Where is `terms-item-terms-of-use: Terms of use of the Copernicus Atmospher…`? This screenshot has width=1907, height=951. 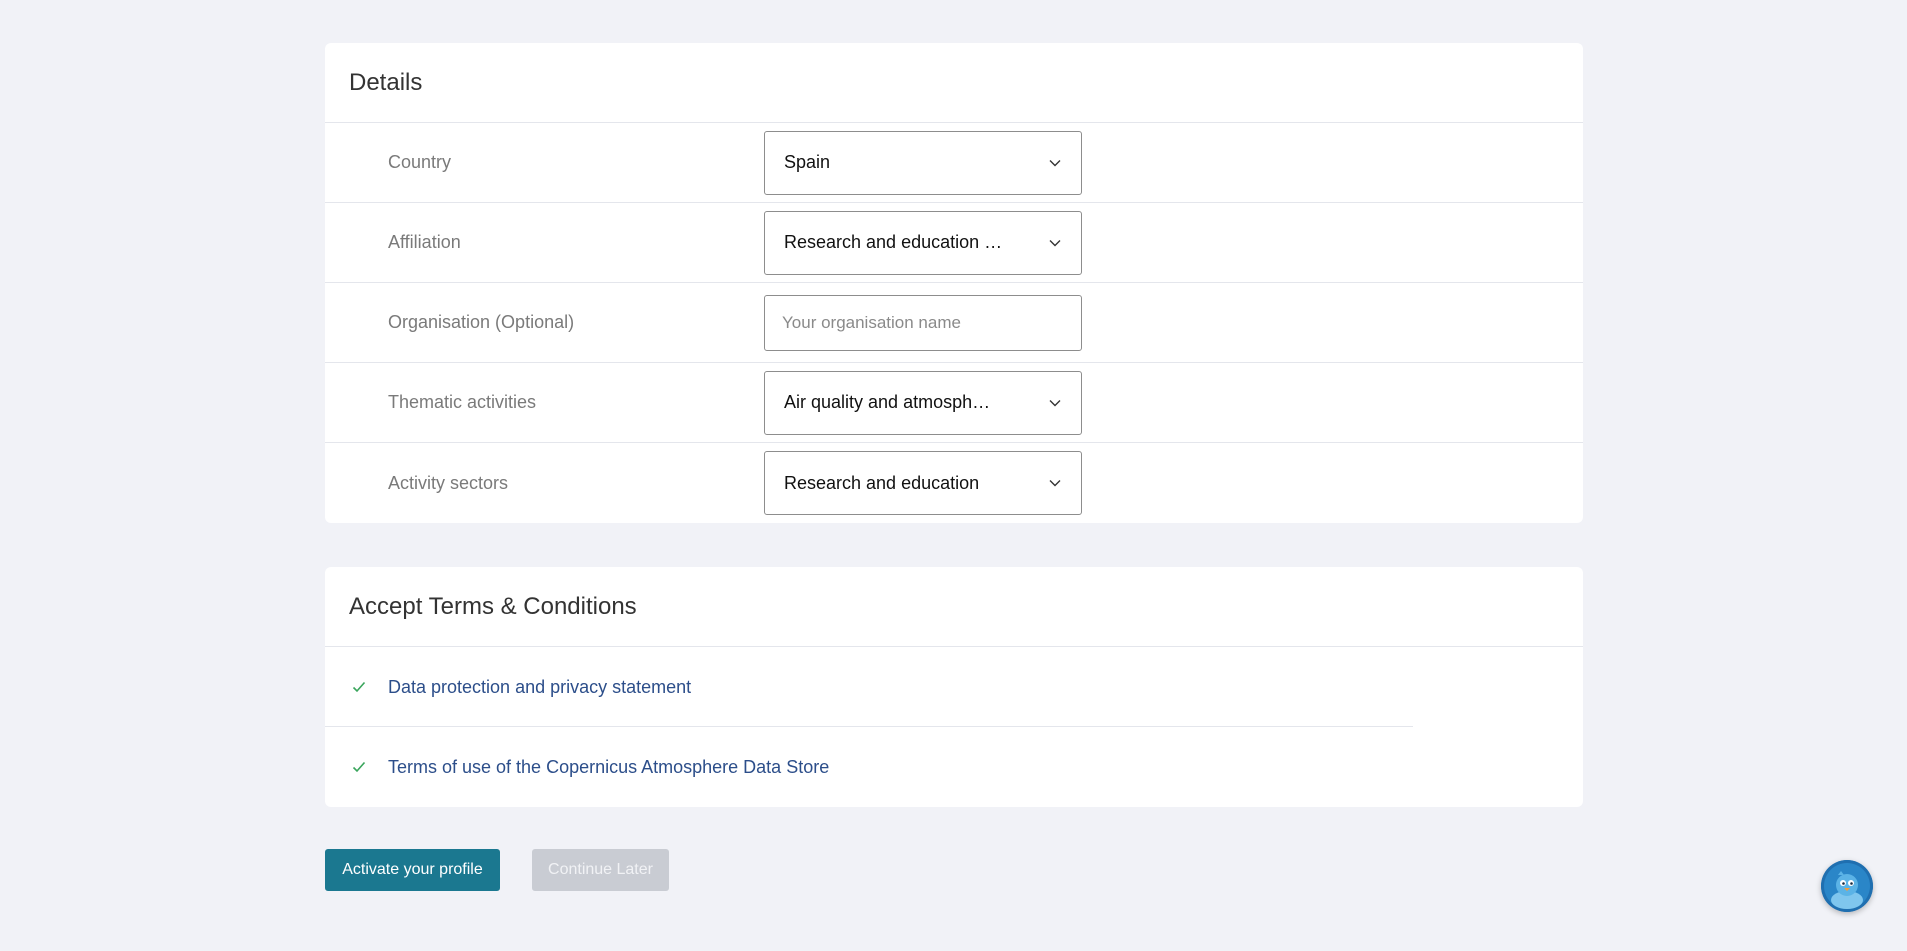
terms-item-terms-of-use: Terms of use of the Copernicus Atmospher… is located at coordinates (954, 767).